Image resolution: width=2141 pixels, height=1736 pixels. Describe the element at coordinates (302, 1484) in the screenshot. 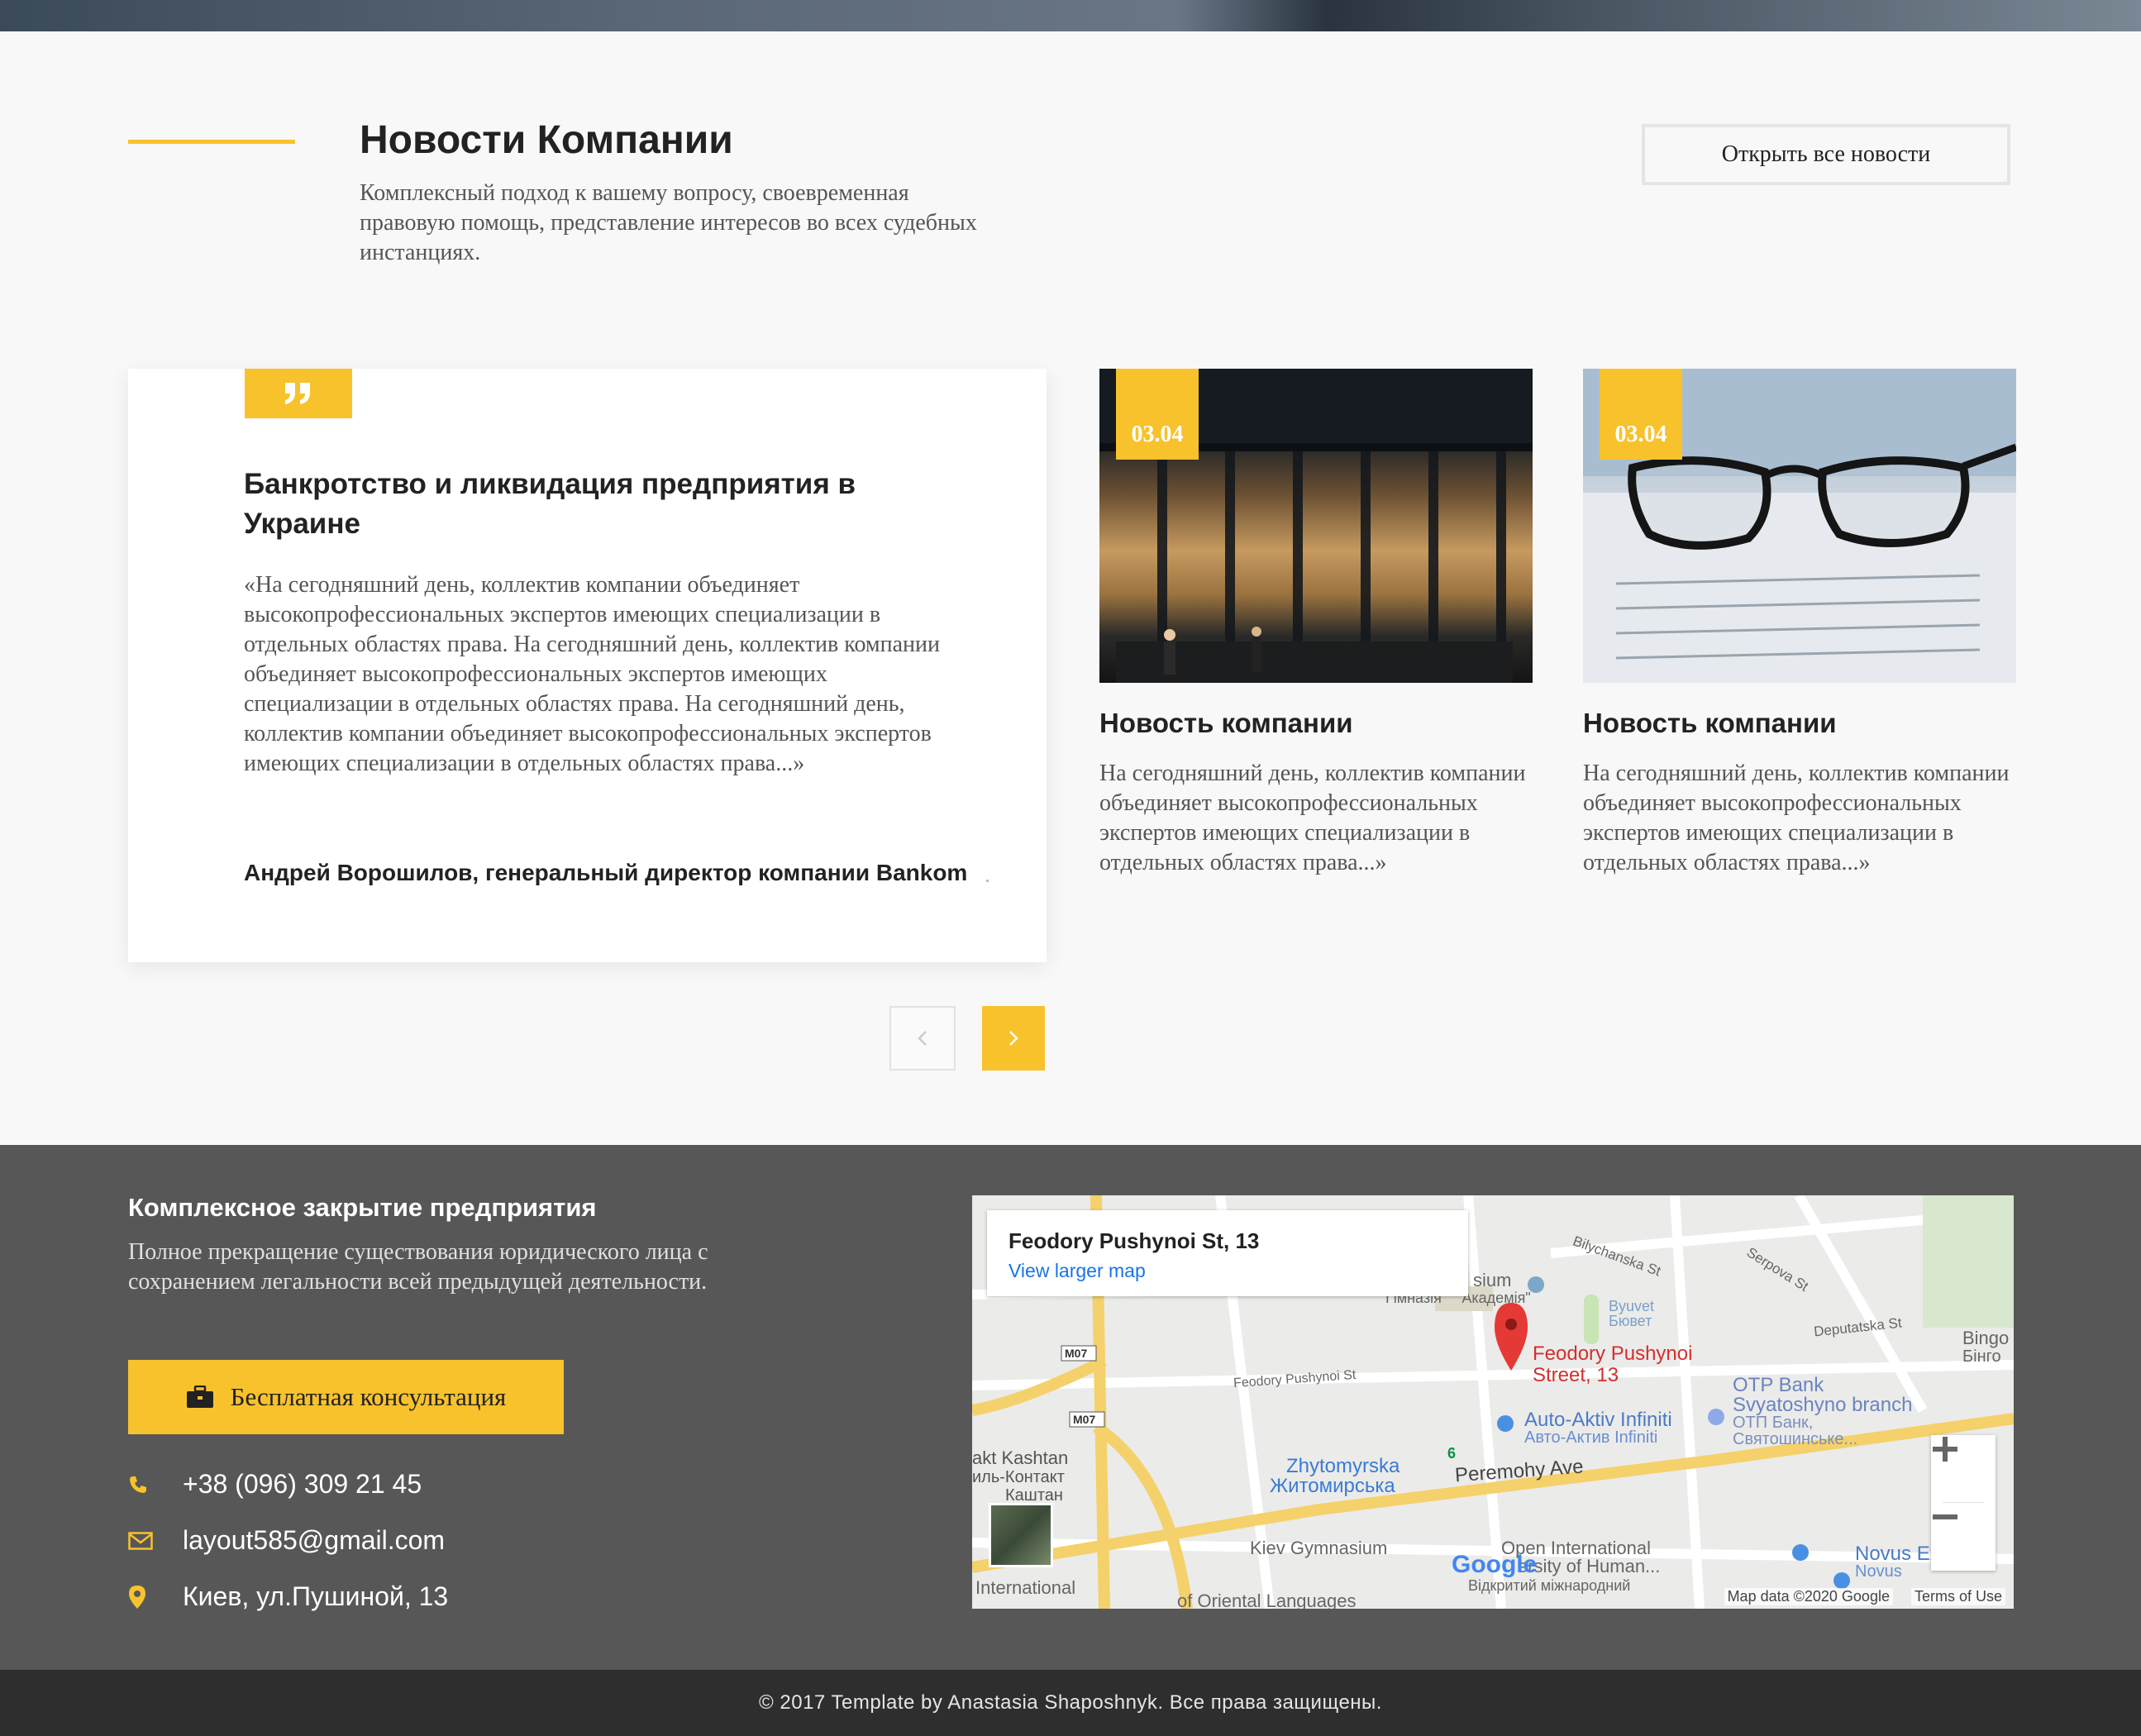

I see `phone-number: +38 (096) 309 21 45` at that location.